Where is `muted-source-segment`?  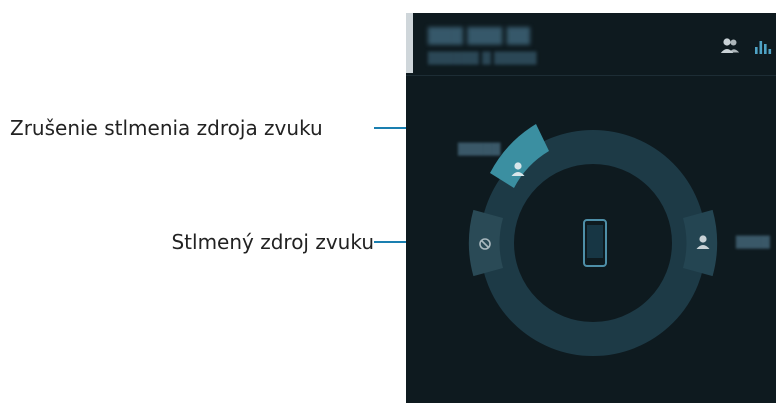
muted-source-segment is located at coordinates (485, 243).